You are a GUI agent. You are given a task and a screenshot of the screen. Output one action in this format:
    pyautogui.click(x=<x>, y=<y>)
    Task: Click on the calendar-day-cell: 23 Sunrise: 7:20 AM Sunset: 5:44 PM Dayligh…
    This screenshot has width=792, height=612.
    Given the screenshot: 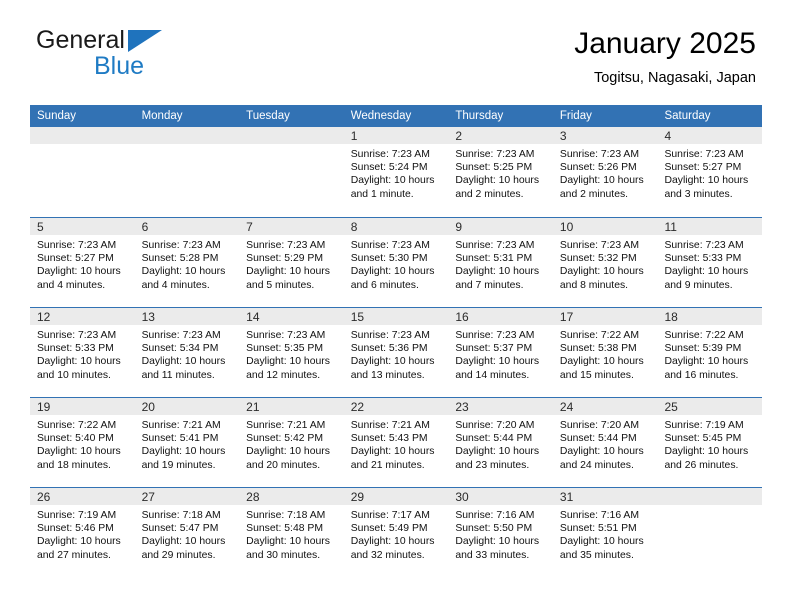 What is the action you would take?
    pyautogui.click(x=500, y=442)
    